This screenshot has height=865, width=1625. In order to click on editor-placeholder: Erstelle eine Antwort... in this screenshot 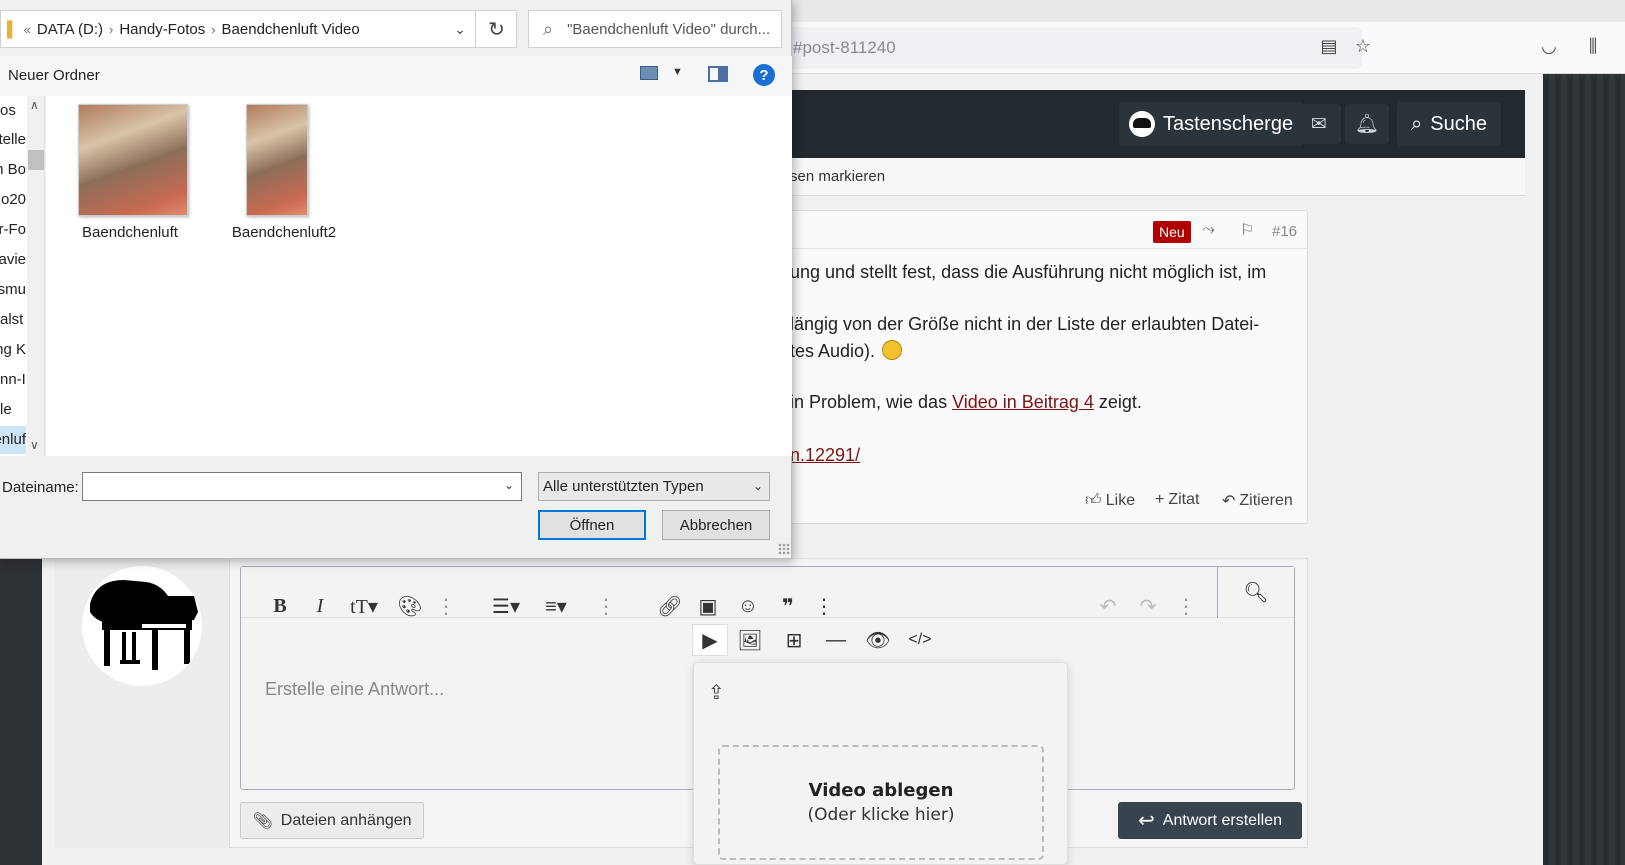, I will do `click(354, 689)`.